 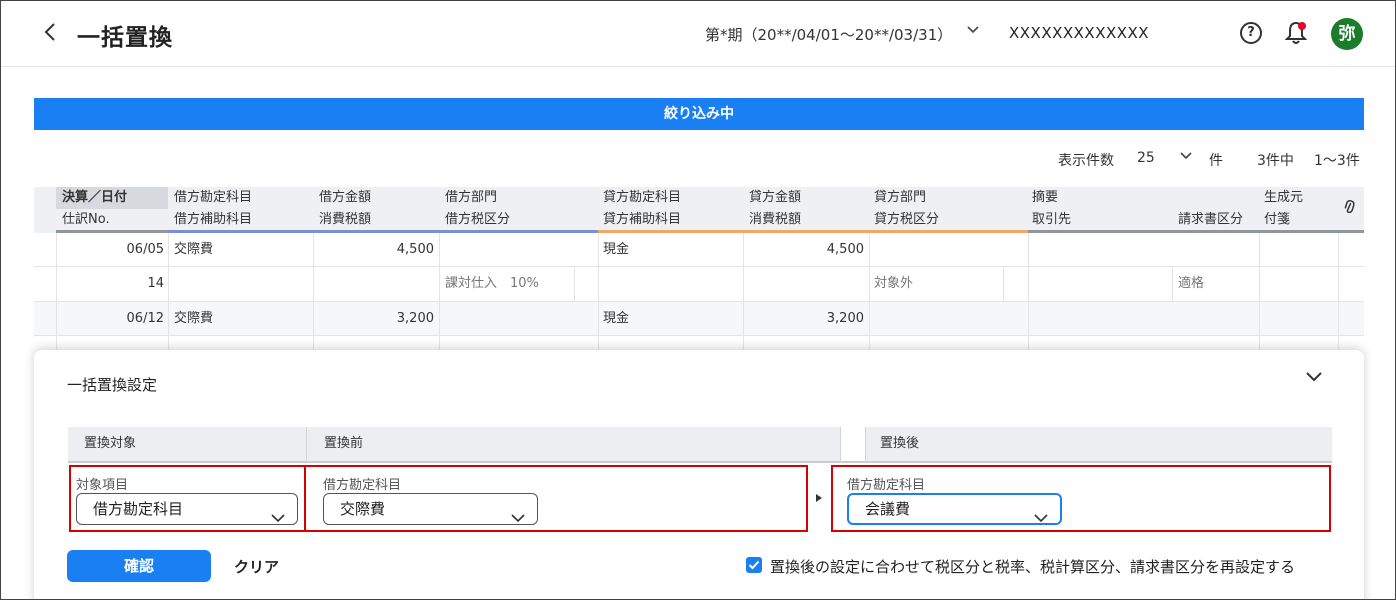 What do you see at coordinates (138, 509) in the screenshot?
I see `target-value: 借方勘定科目` at bounding box center [138, 509].